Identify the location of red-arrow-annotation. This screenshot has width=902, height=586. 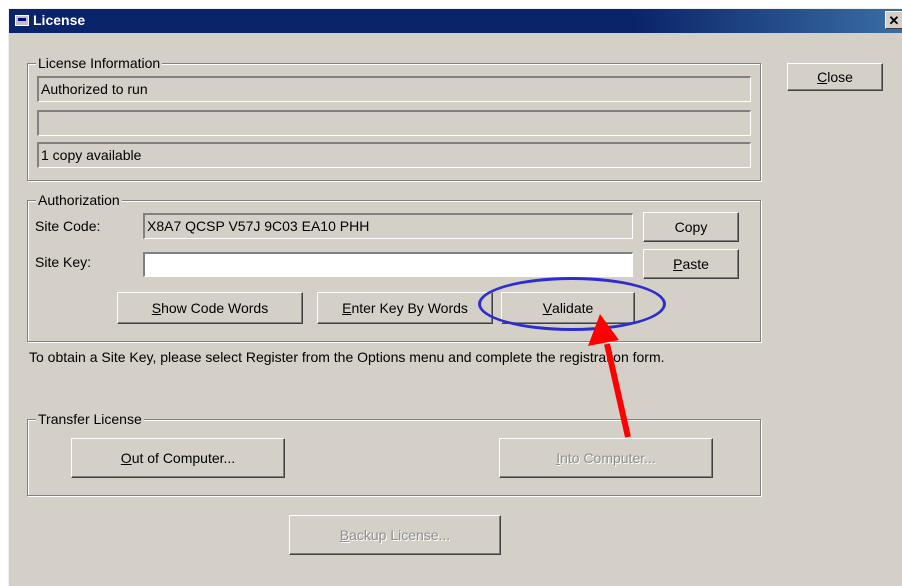
(609, 376).